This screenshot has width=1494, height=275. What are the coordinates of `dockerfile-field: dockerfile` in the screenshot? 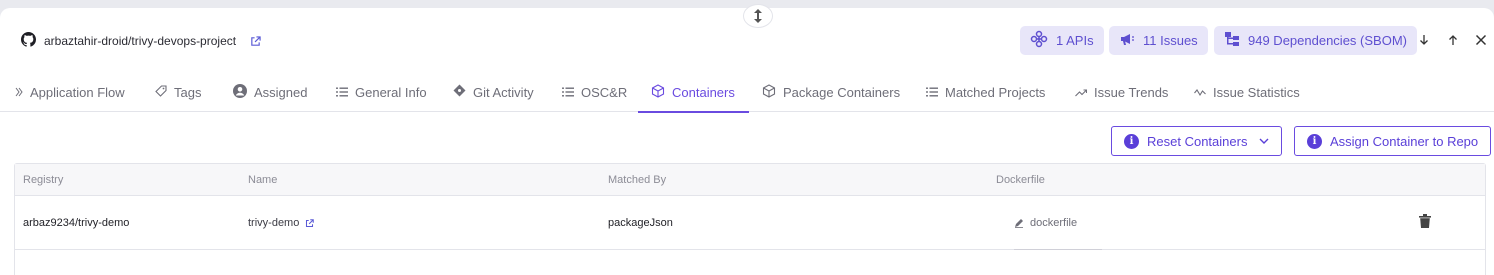 It's located at (1058, 223).